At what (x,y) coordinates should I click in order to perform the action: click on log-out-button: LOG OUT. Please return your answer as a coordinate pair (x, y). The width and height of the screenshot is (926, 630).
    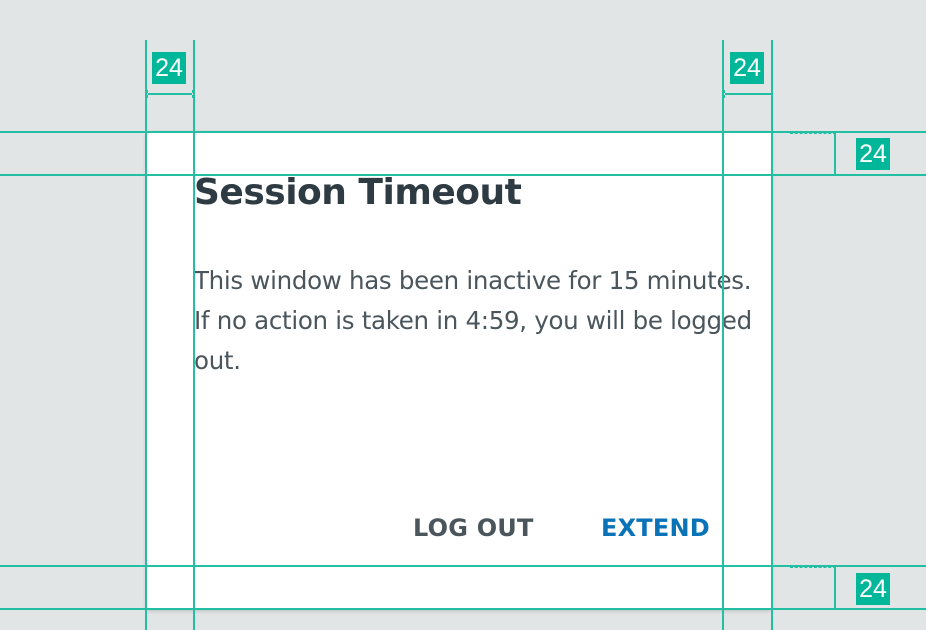
    Looking at the image, I should click on (473, 528).